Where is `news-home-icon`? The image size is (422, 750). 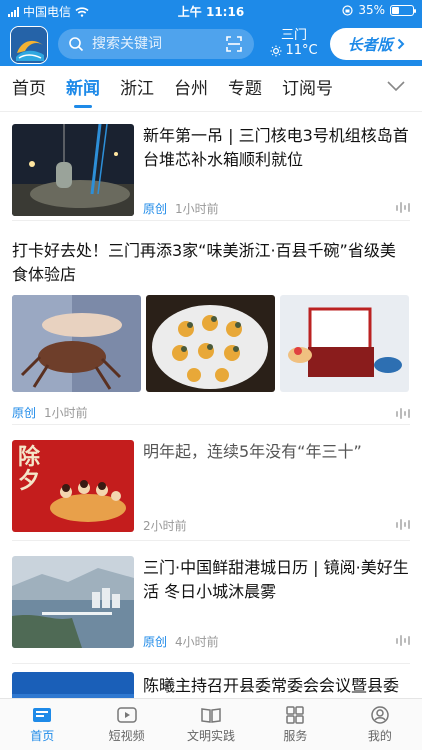
news-home-icon is located at coordinates (42, 715).